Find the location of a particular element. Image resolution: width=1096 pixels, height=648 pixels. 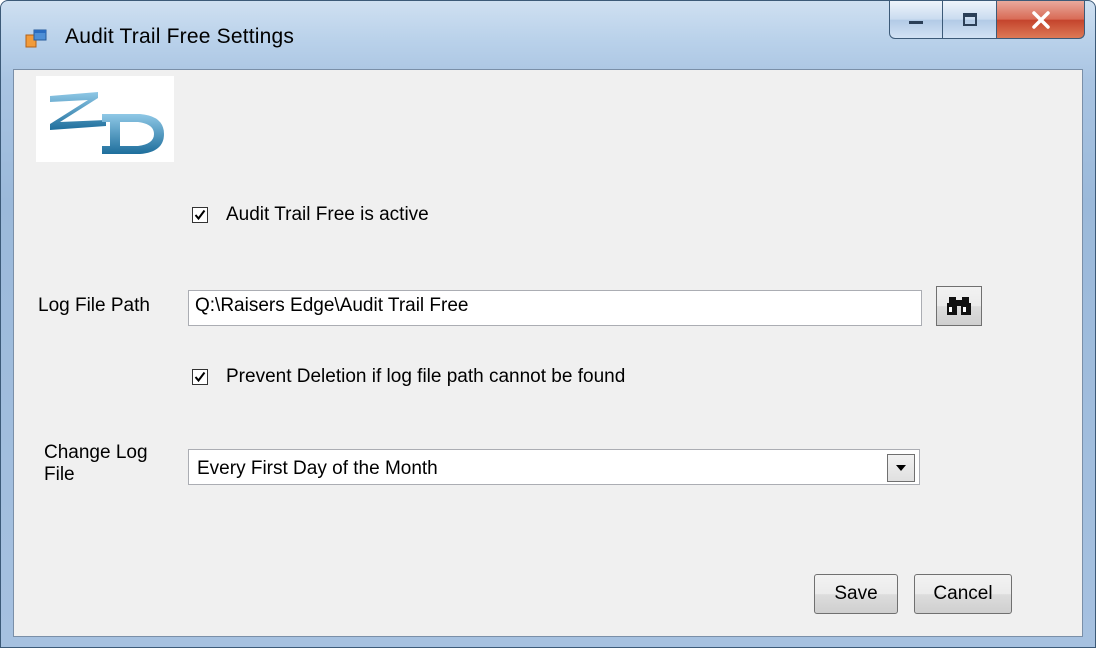

active-checkbox is located at coordinates (200, 215).